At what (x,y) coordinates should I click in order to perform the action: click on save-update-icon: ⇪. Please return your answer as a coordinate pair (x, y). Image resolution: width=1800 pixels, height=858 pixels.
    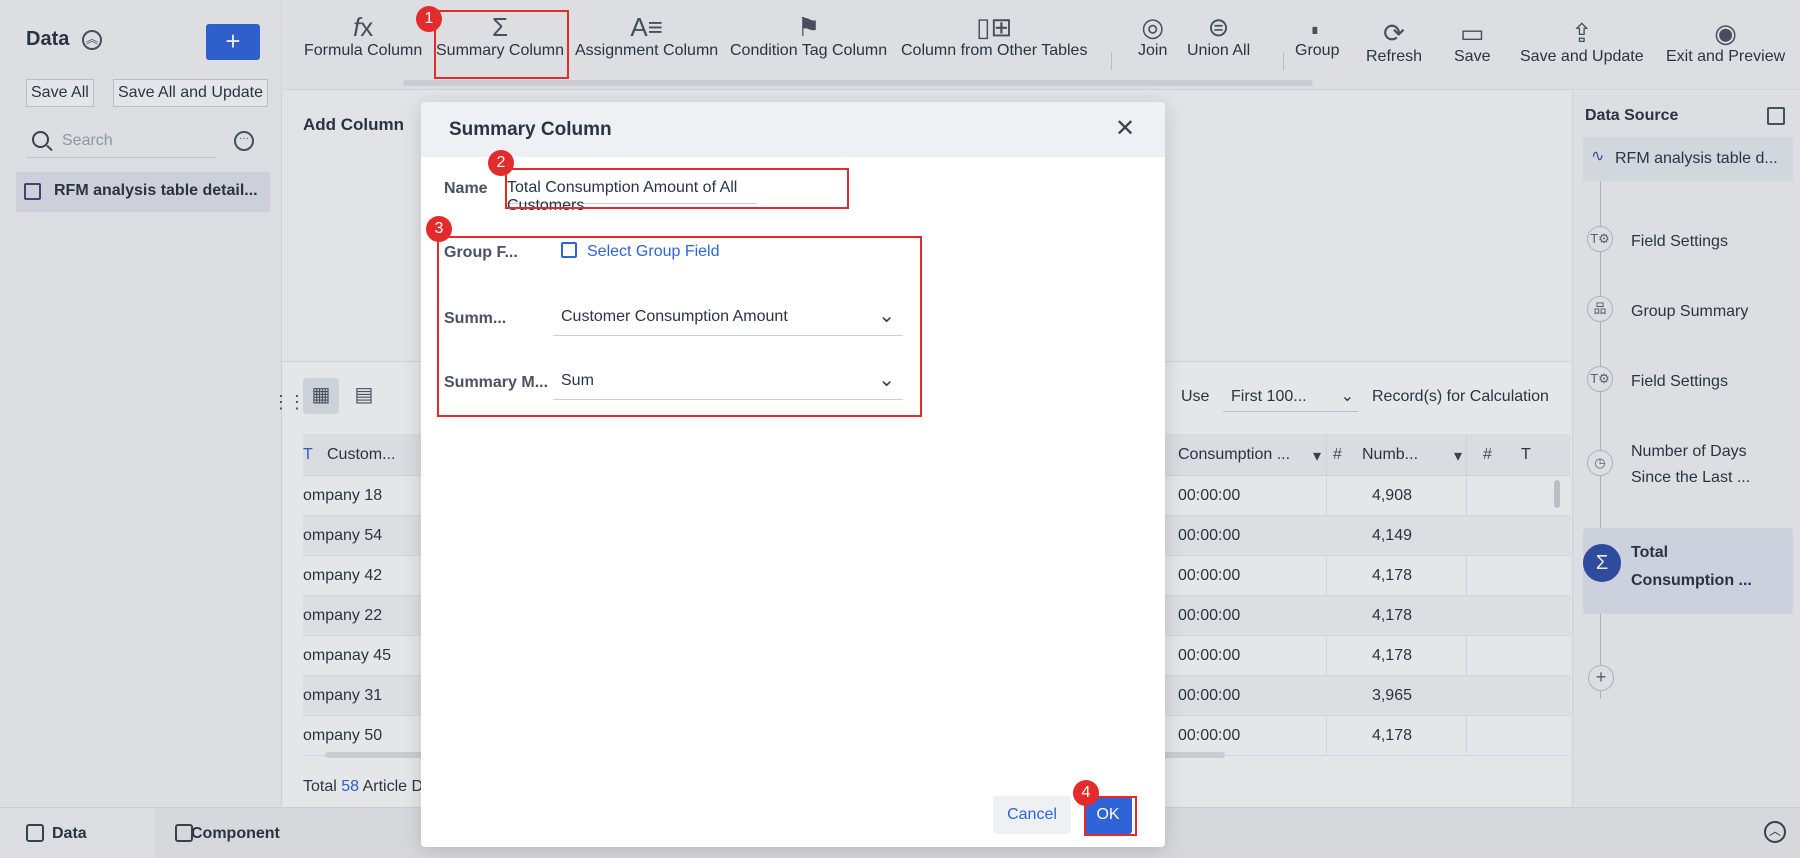
    Looking at the image, I should click on (1581, 33).